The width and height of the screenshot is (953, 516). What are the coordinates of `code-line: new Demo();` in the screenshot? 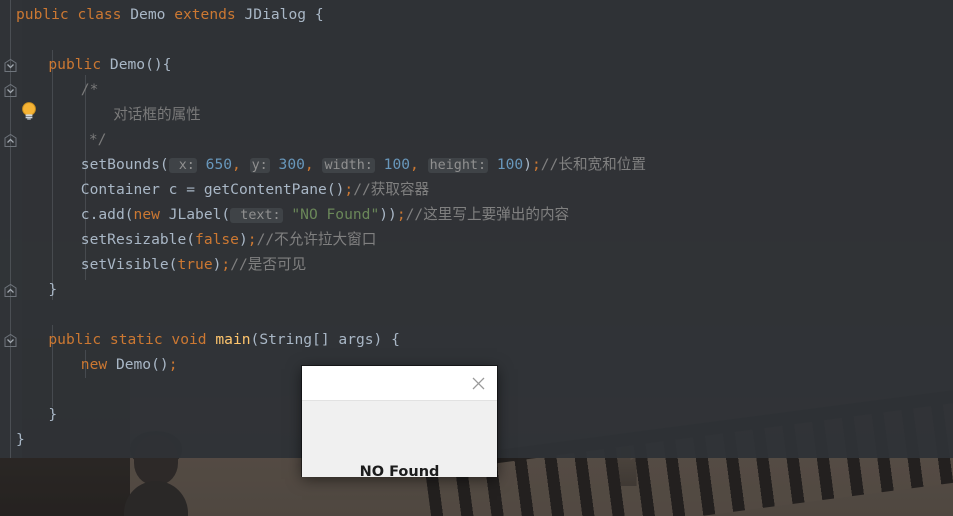 It's located at (129, 364).